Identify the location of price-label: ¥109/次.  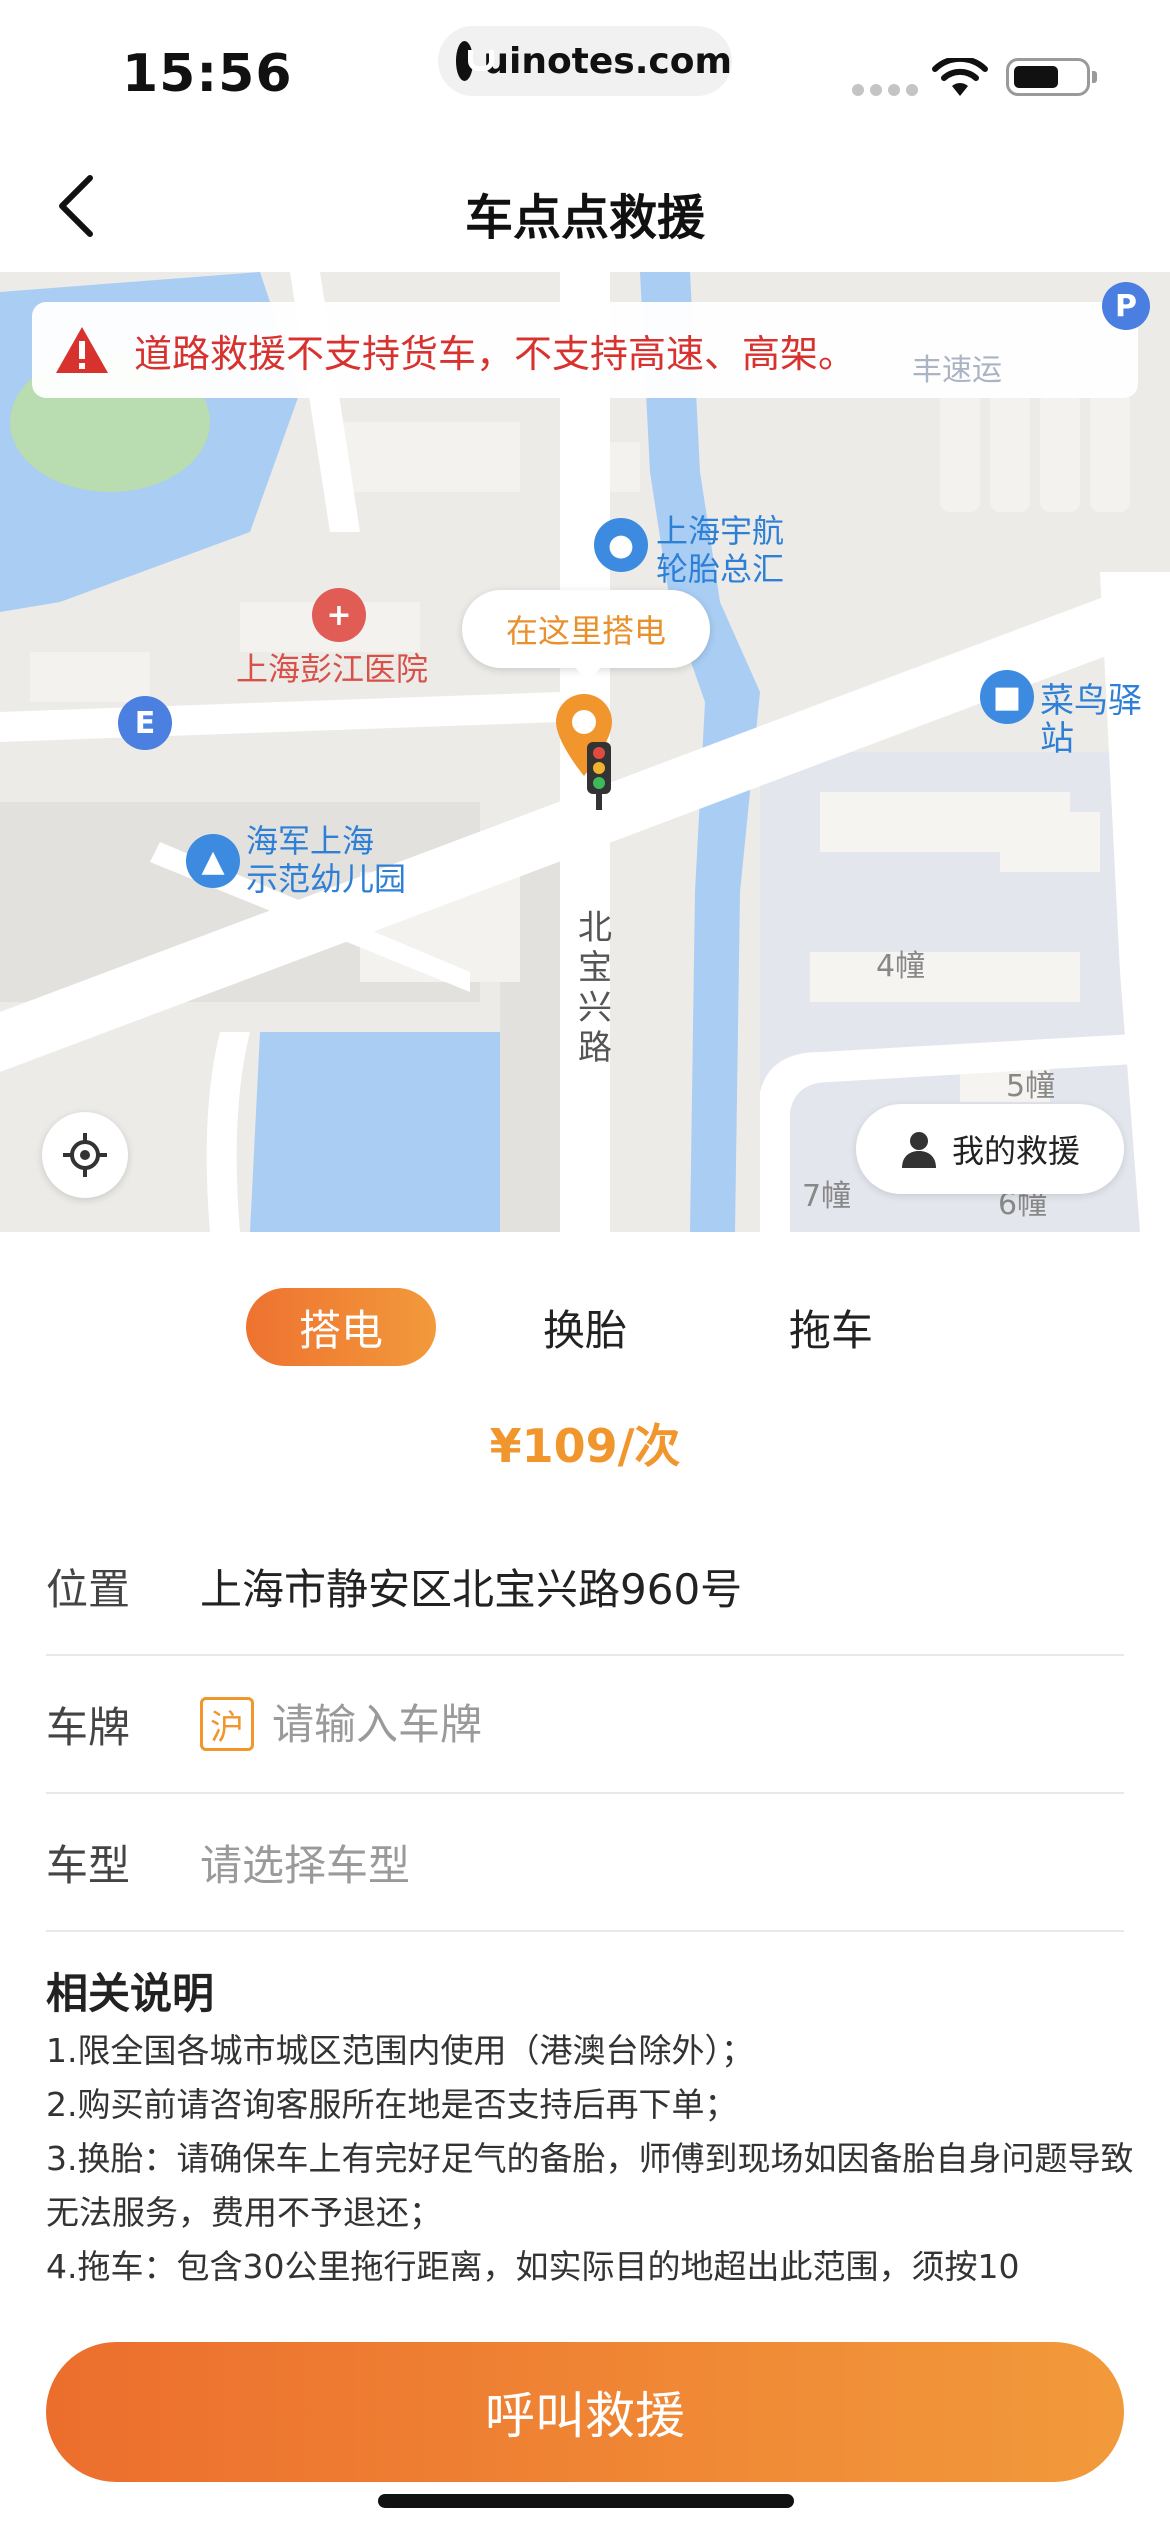
(585, 1446).